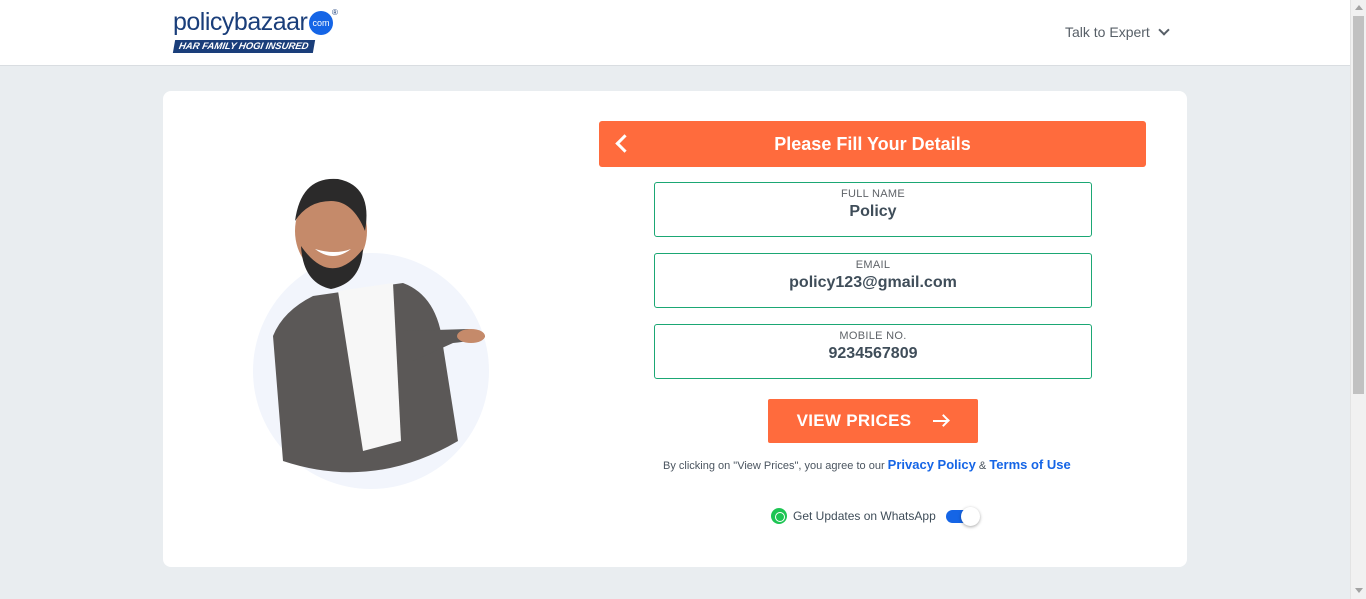 The width and height of the screenshot is (1366, 599). Describe the element at coordinates (321, 23) in the screenshot. I see `logo-com-badge: com` at that location.